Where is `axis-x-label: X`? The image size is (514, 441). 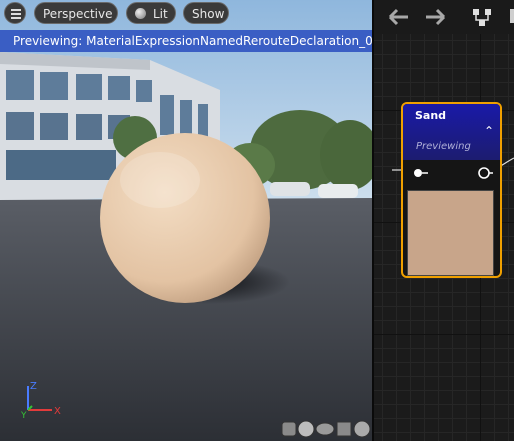 axis-x-label: X is located at coordinates (57, 411).